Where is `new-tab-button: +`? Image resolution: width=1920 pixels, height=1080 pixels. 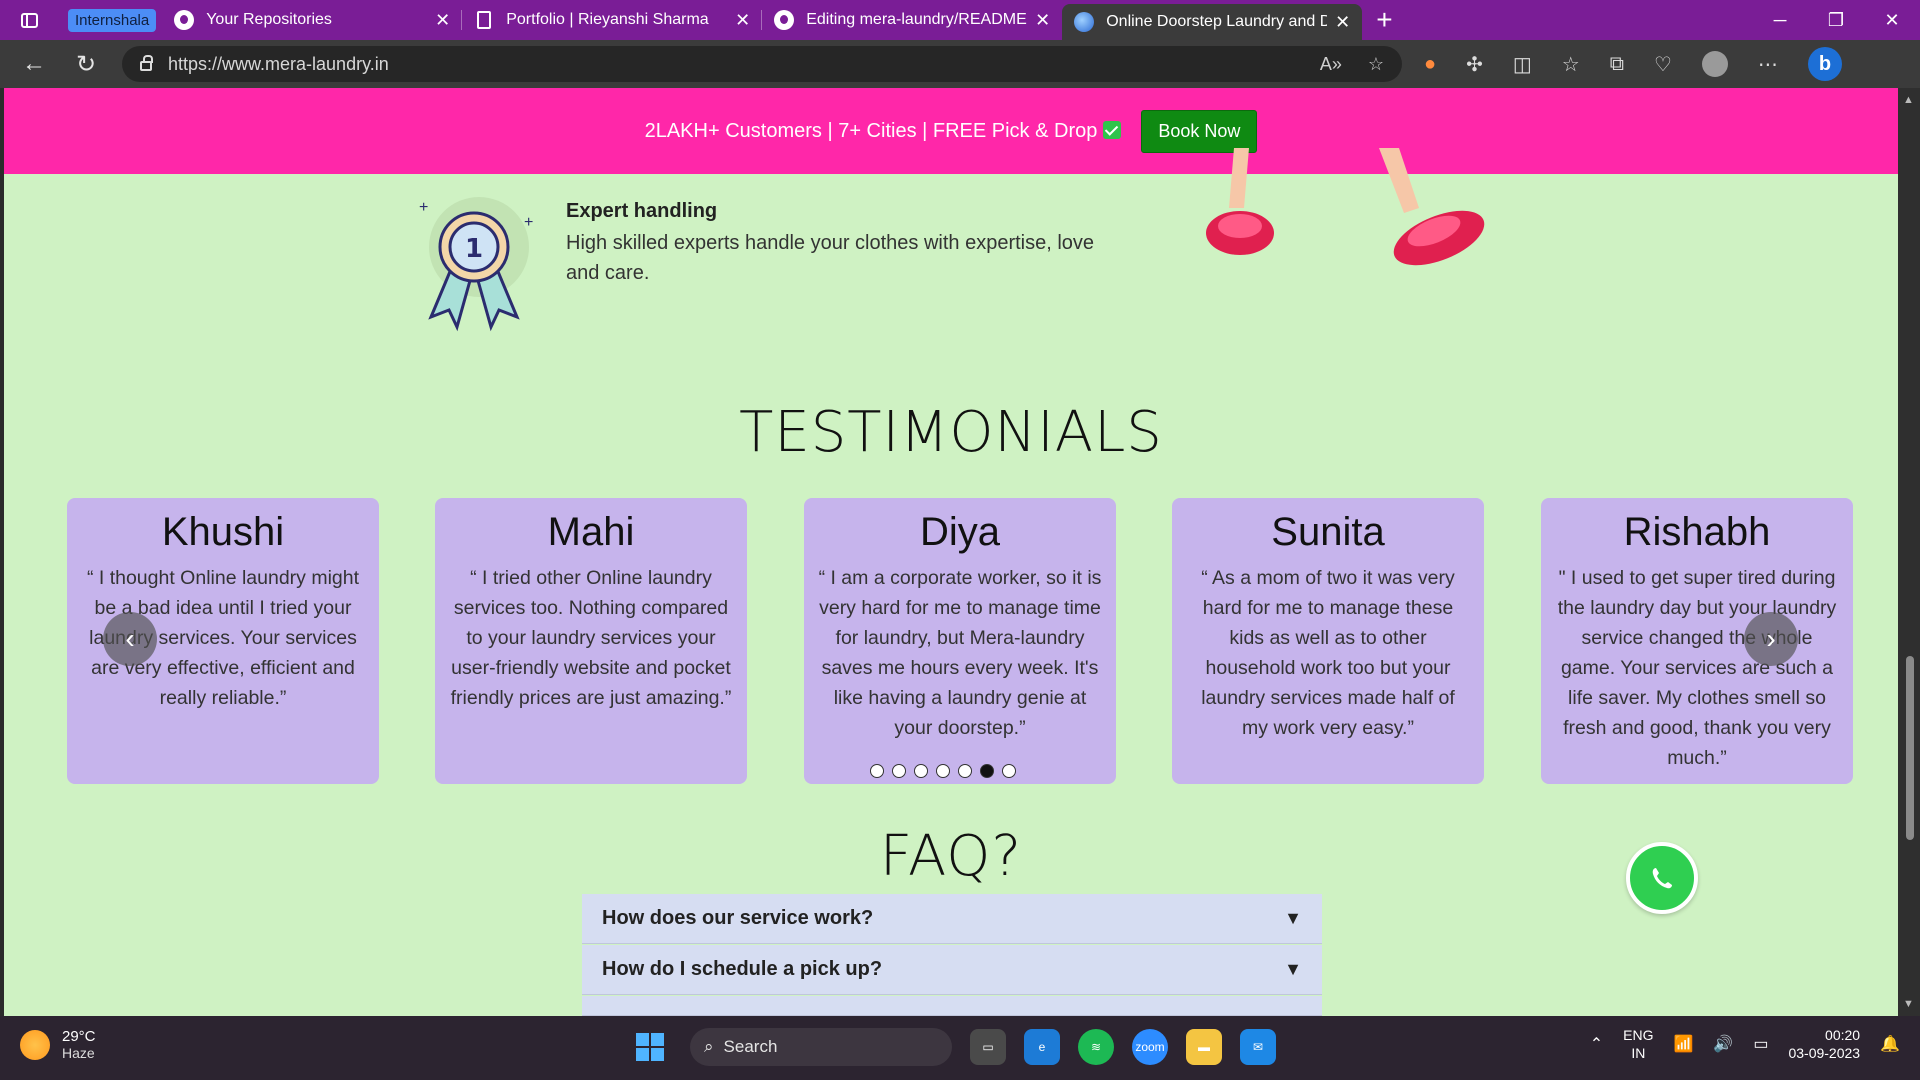
new-tab-button: + is located at coordinates (1384, 20).